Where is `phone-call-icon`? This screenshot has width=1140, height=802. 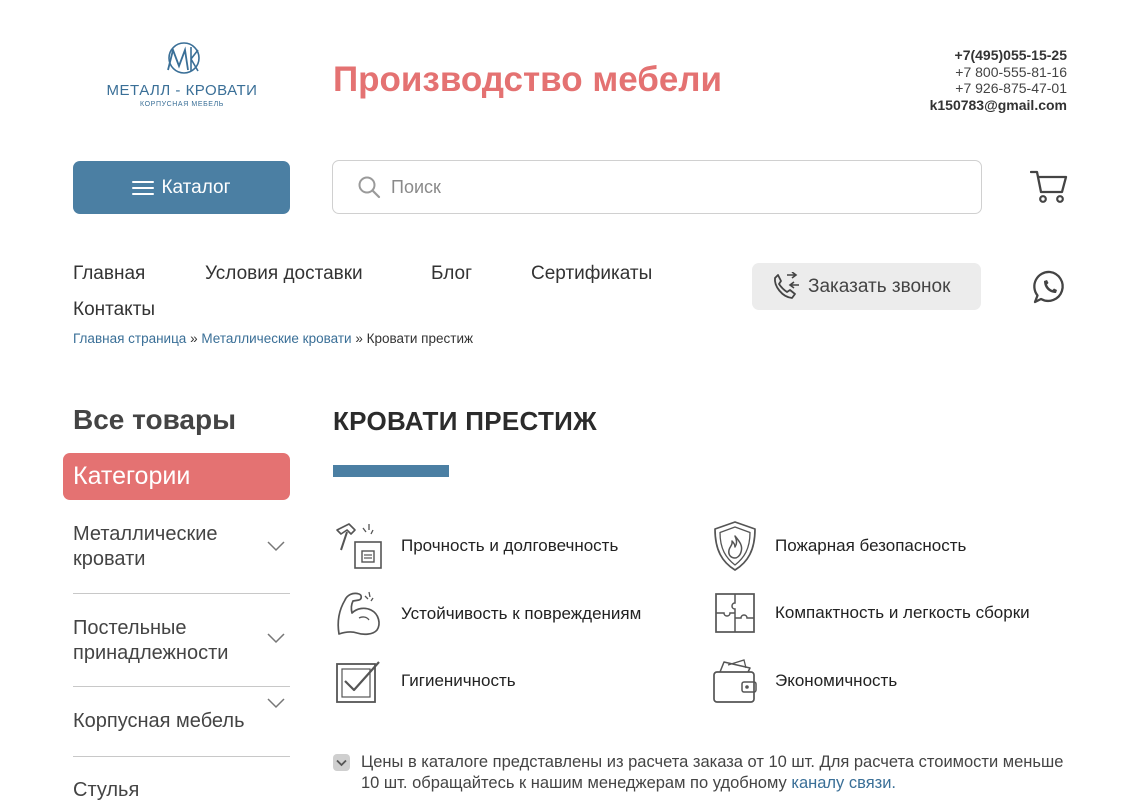
phone-call-icon is located at coordinates (786, 285).